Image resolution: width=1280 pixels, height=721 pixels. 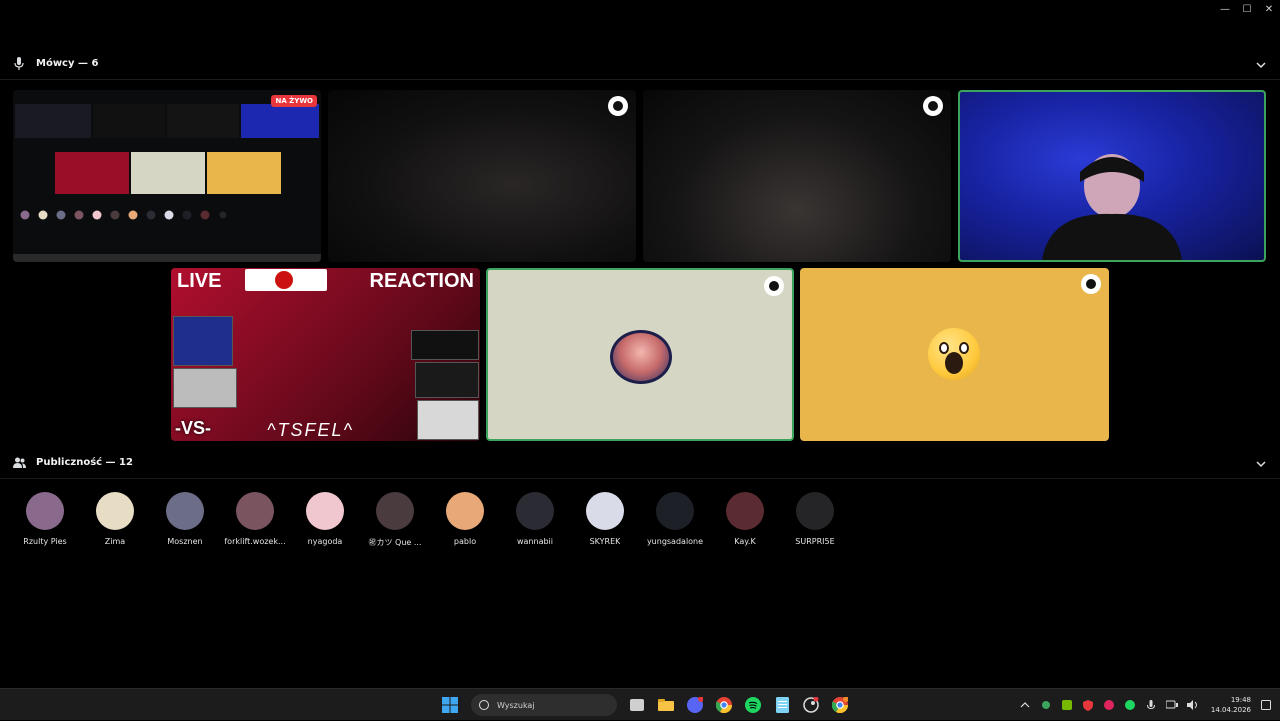 I want to click on chrome-icon-active, so click(x=840, y=705).